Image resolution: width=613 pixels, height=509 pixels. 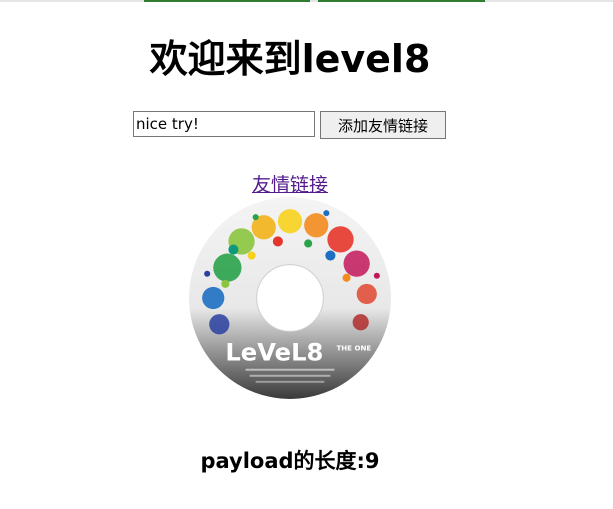 I want to click on page-title: 欢迎来到level8, so click(x=290, y=59).